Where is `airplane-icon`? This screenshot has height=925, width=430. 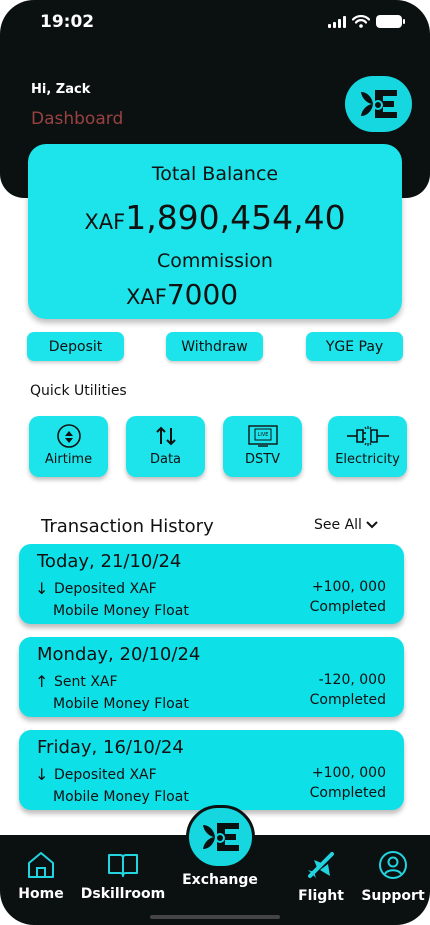
airplane-icon is located at coordinates (321, 865).